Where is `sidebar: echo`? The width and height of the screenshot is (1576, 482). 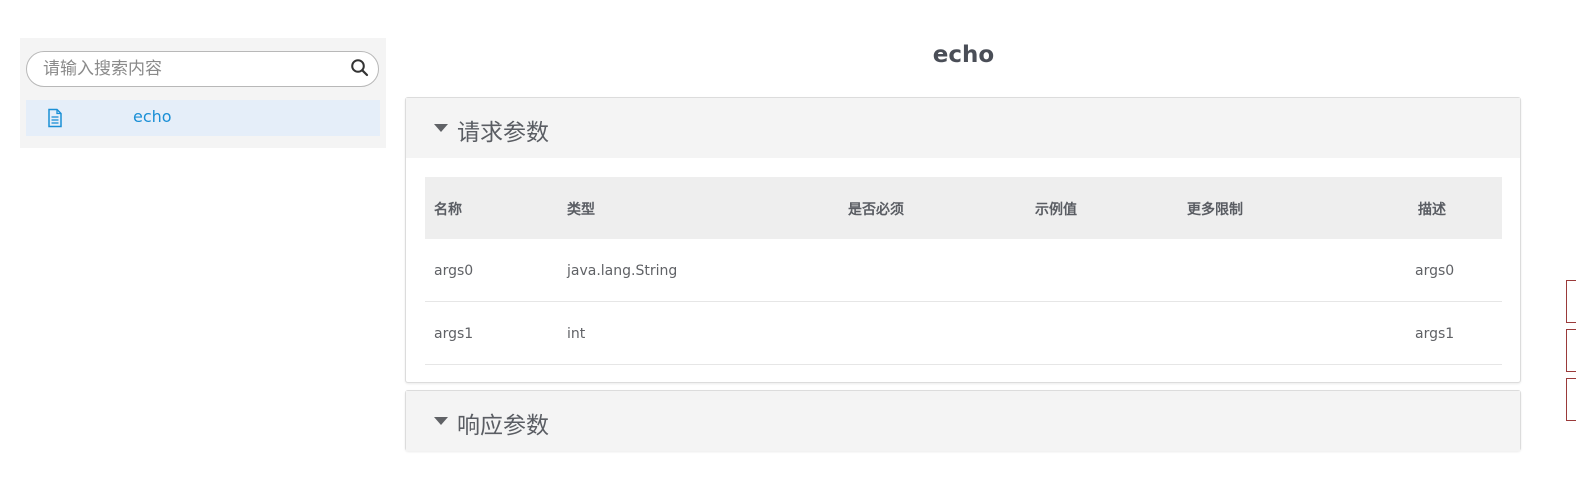 sidebar: echo is located at coordinates (203, 93).